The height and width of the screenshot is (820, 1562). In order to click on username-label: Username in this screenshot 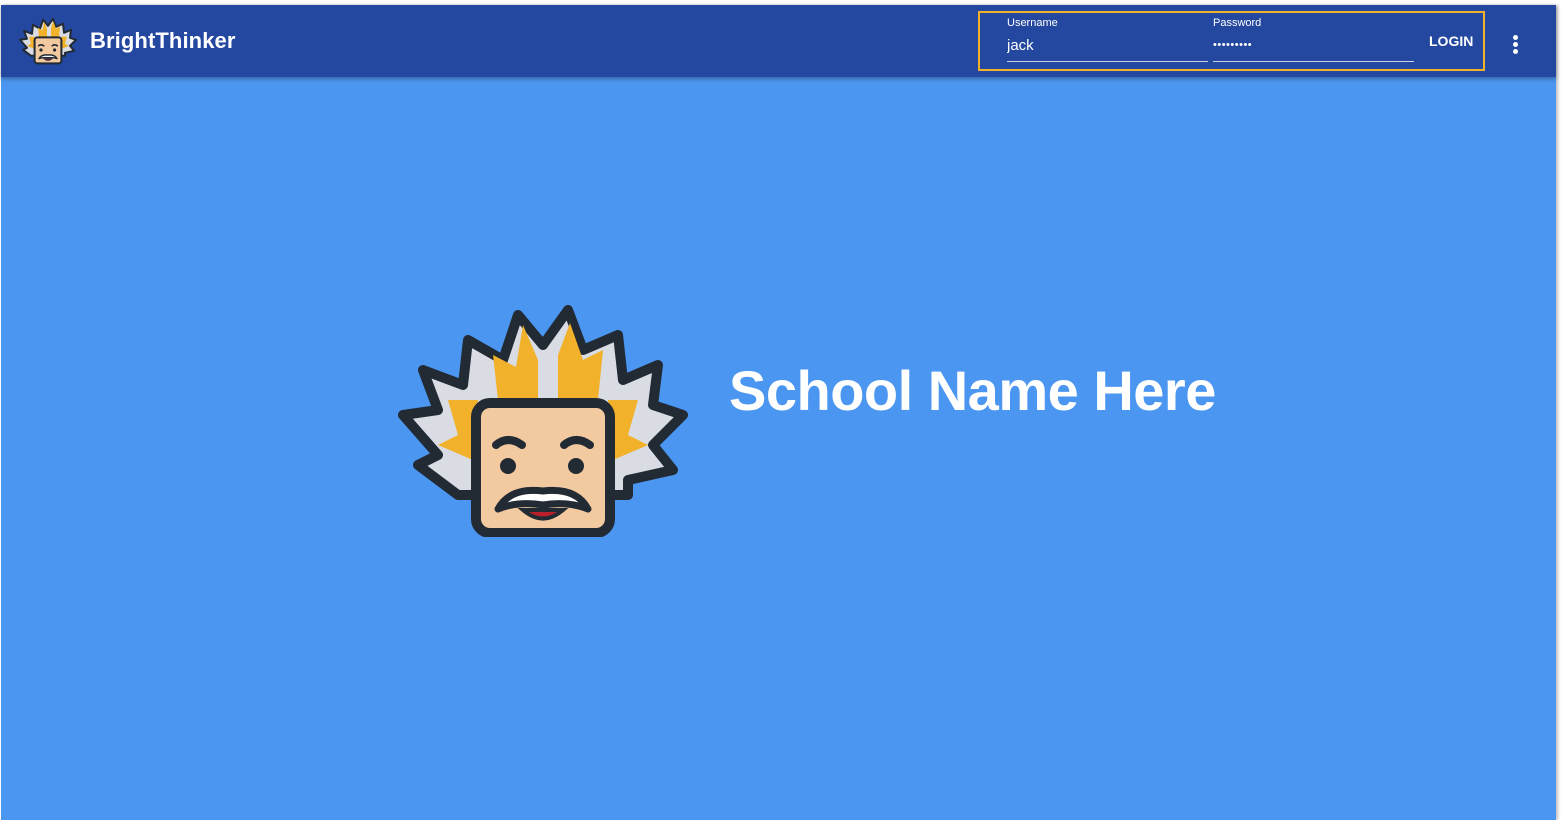, I will do `click(1032, 23)`.